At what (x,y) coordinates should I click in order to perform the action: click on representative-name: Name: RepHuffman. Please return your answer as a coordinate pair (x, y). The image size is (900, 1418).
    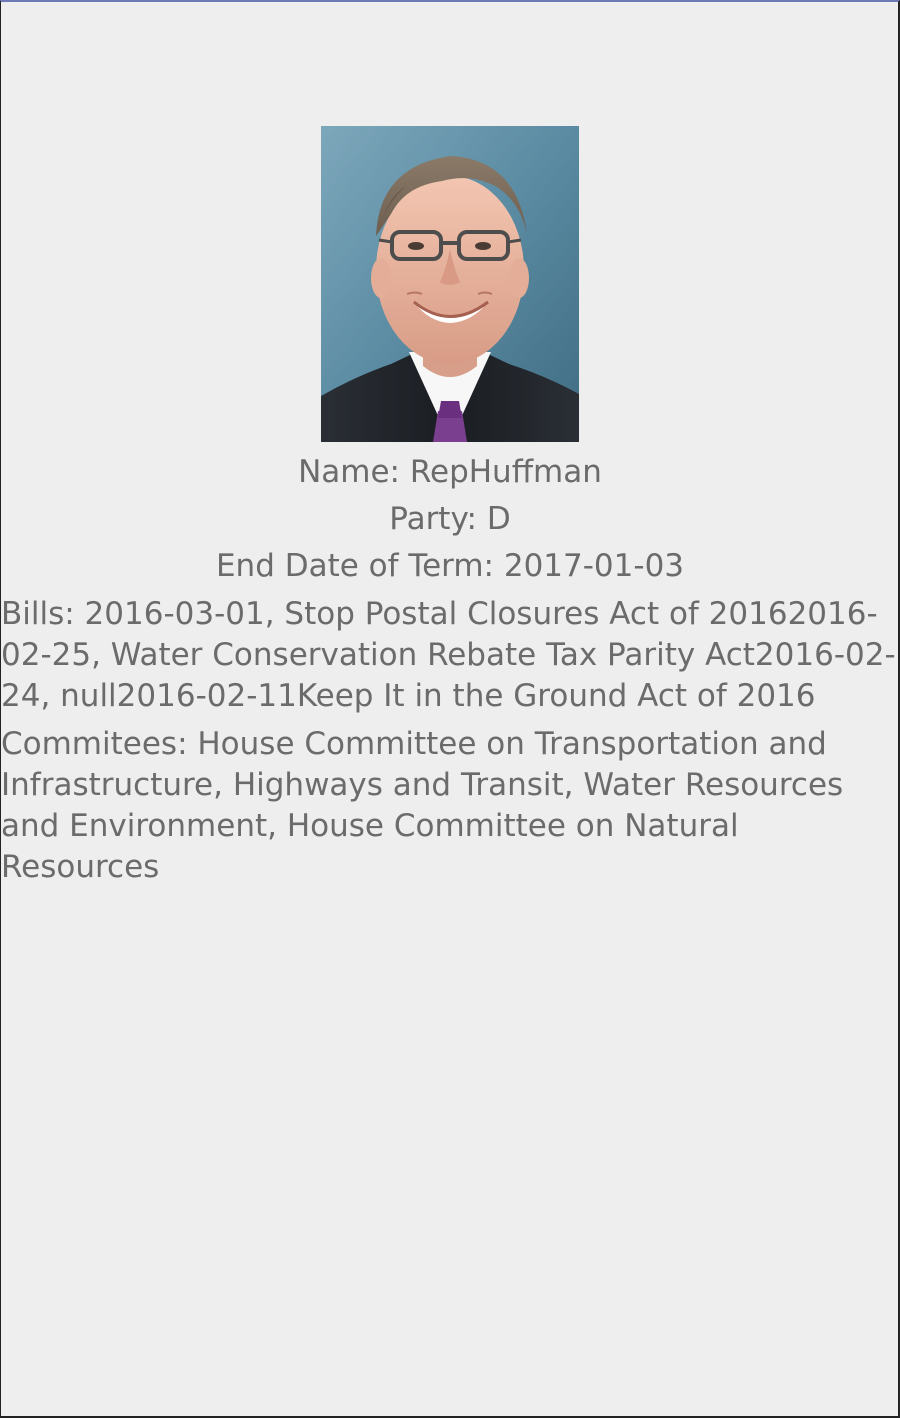
    Looking at the image, I should click on (450, 472).